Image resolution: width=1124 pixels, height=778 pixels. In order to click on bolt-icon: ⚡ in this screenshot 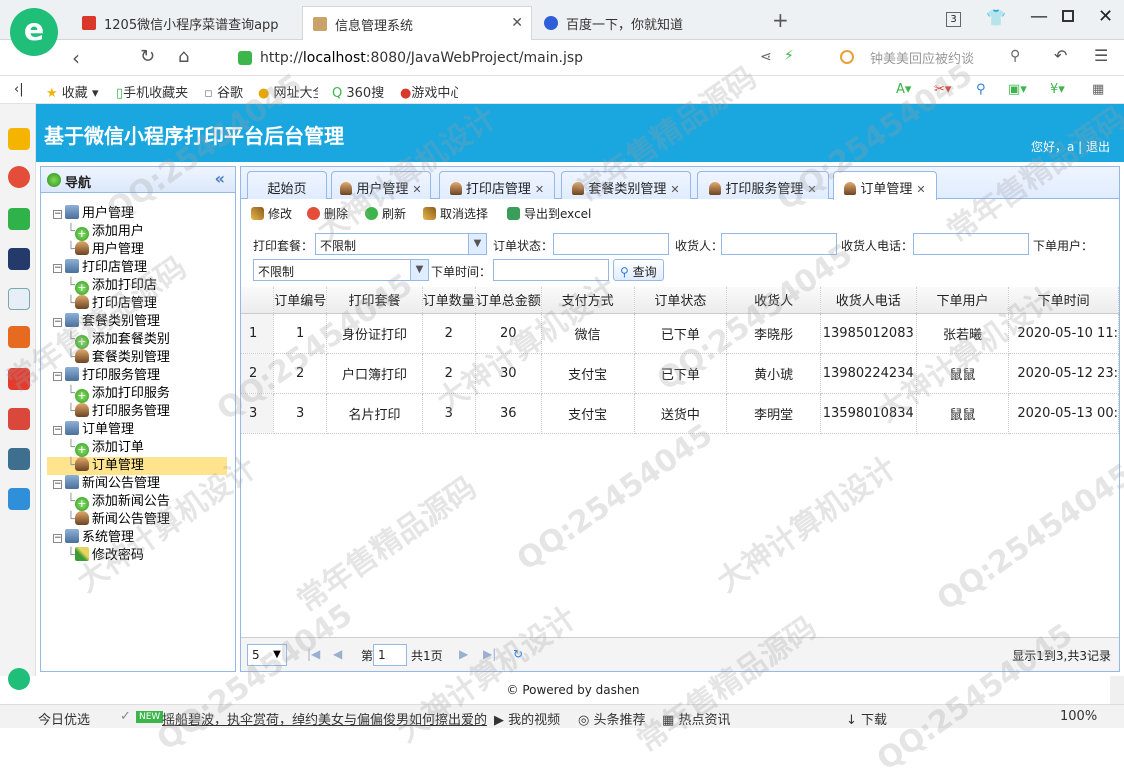, I will do `click(789, 56)`.